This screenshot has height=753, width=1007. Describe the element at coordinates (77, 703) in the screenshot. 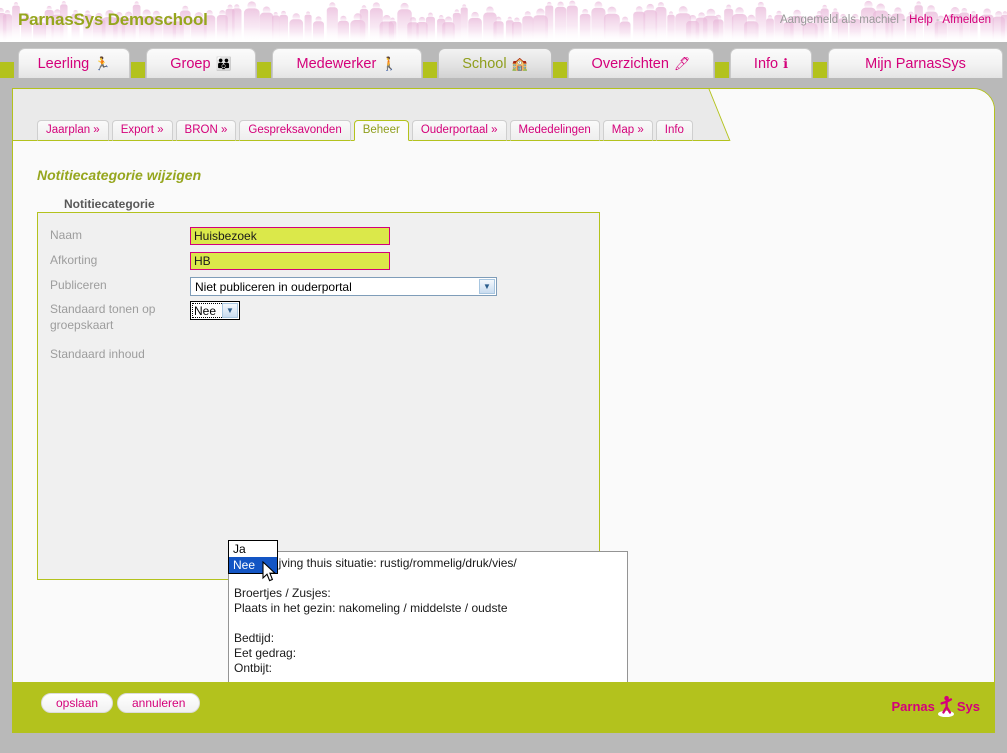

I see `save-button: opslaan` at that location.